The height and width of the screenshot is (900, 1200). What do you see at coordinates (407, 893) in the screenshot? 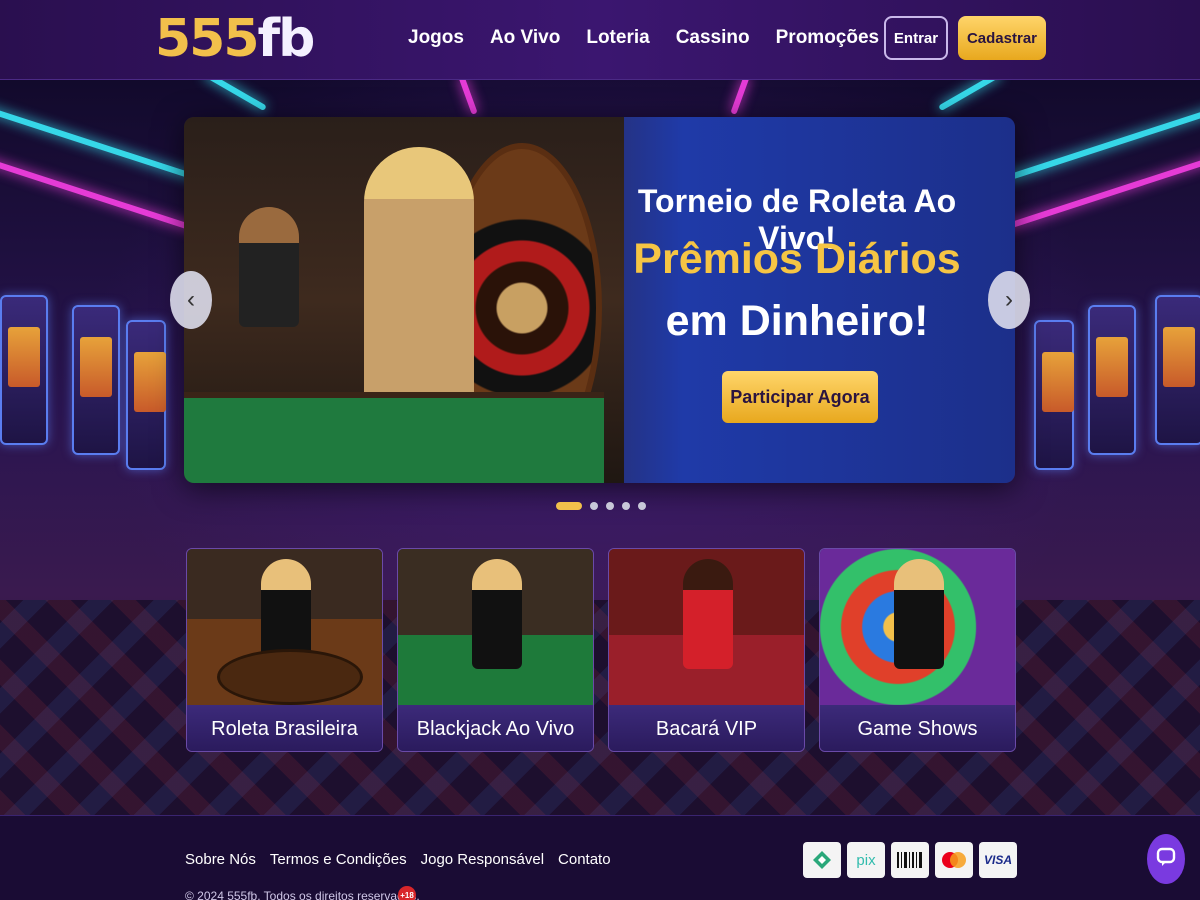
I see `age-restriction-badge: +18` at bounding box center [407, 893].